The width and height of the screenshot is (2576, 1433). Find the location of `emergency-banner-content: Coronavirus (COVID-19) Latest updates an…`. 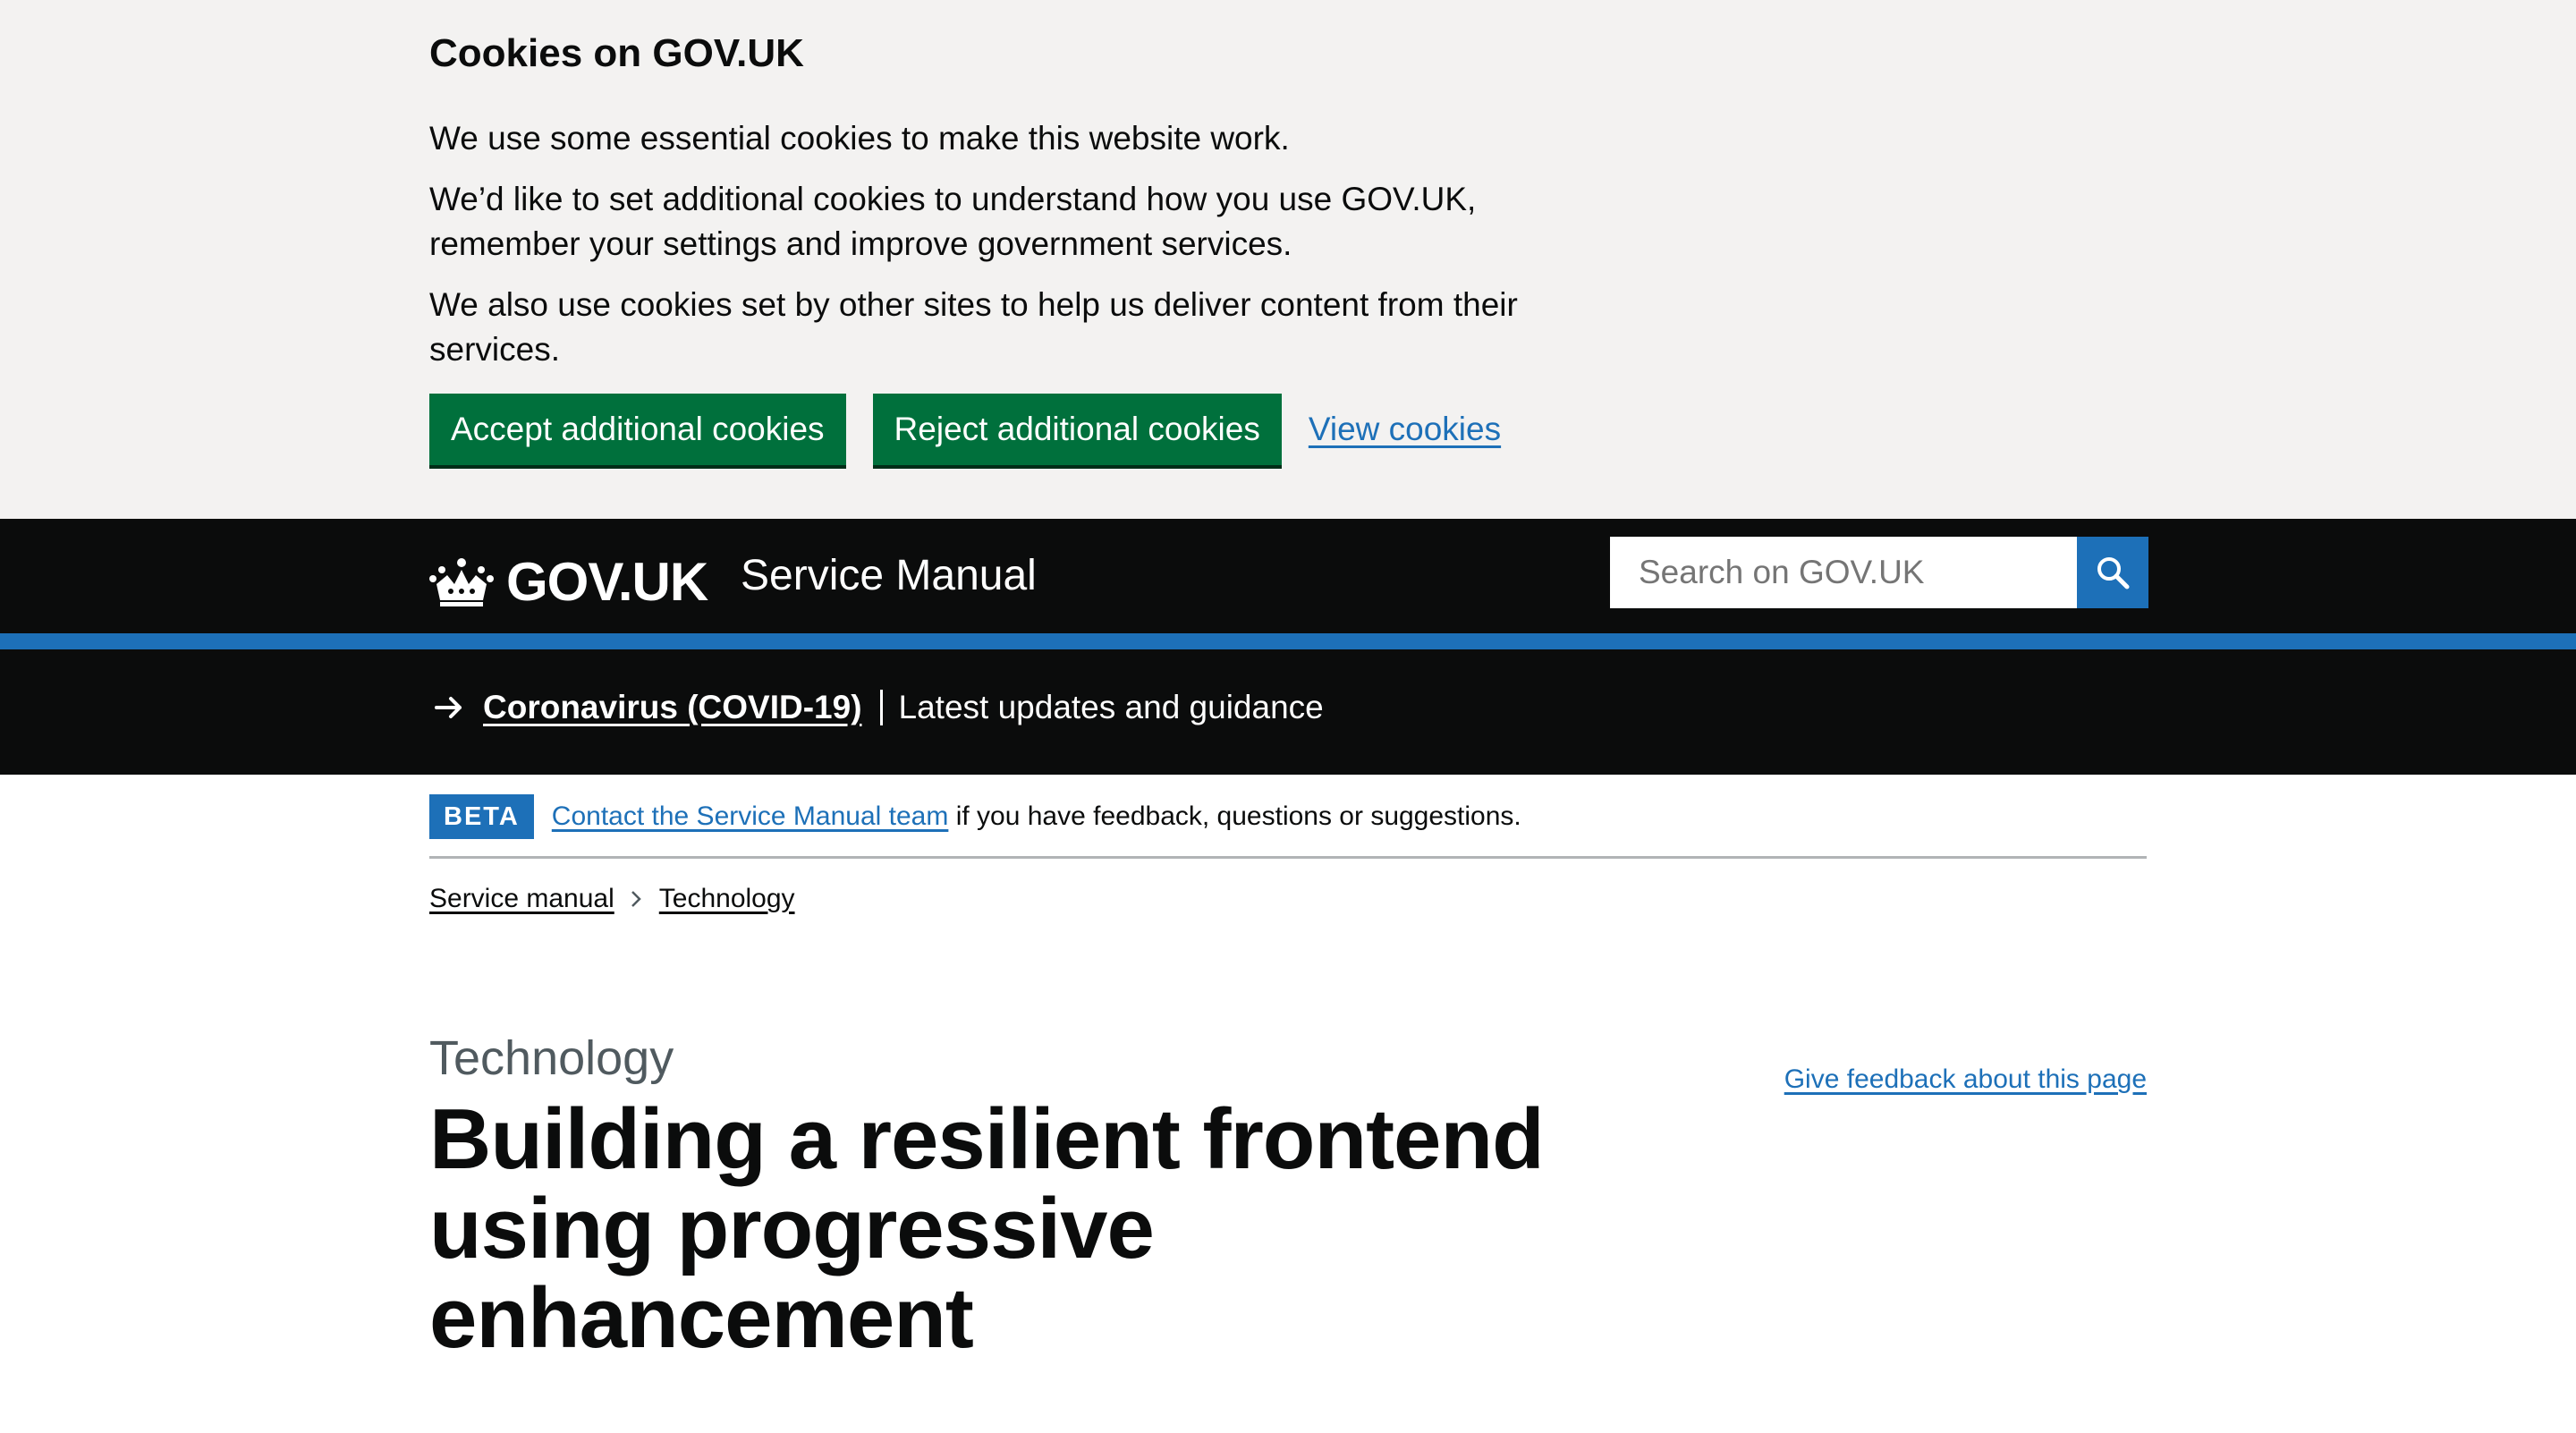

emergency-banner-content: Coronavirus (COVID-19) Latest updates an… is located at coordinates (878, 707).